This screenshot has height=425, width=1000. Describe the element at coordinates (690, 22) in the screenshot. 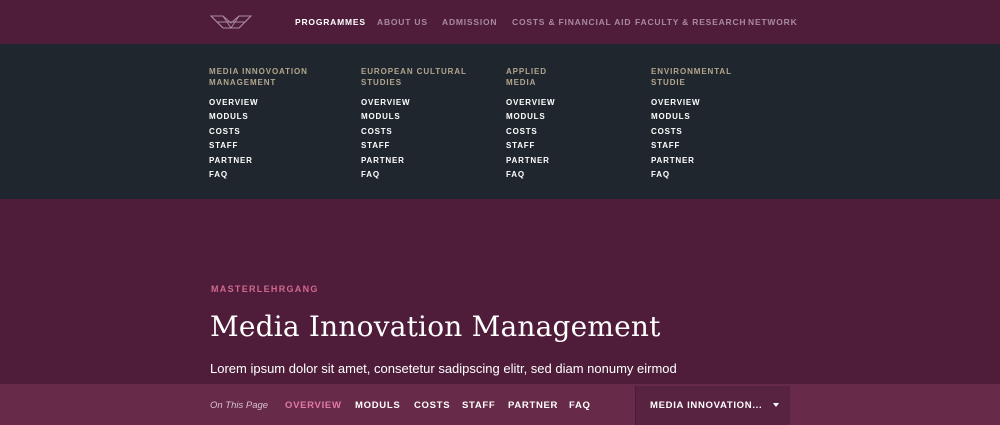

I see `nav-faculty-research: FACULTY & RESEARCH` at that location.